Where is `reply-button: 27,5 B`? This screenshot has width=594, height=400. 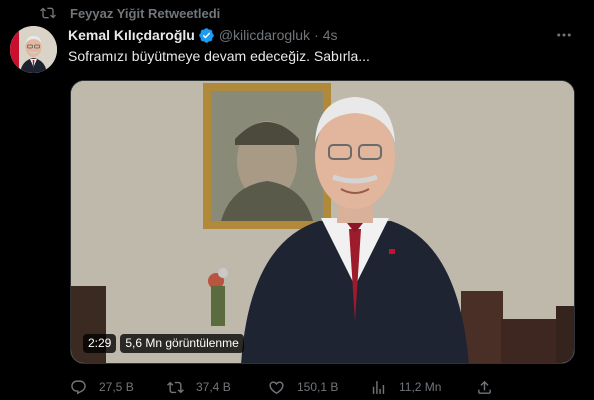
reply-button: 27,5 B is located at coordinates (102, 387).